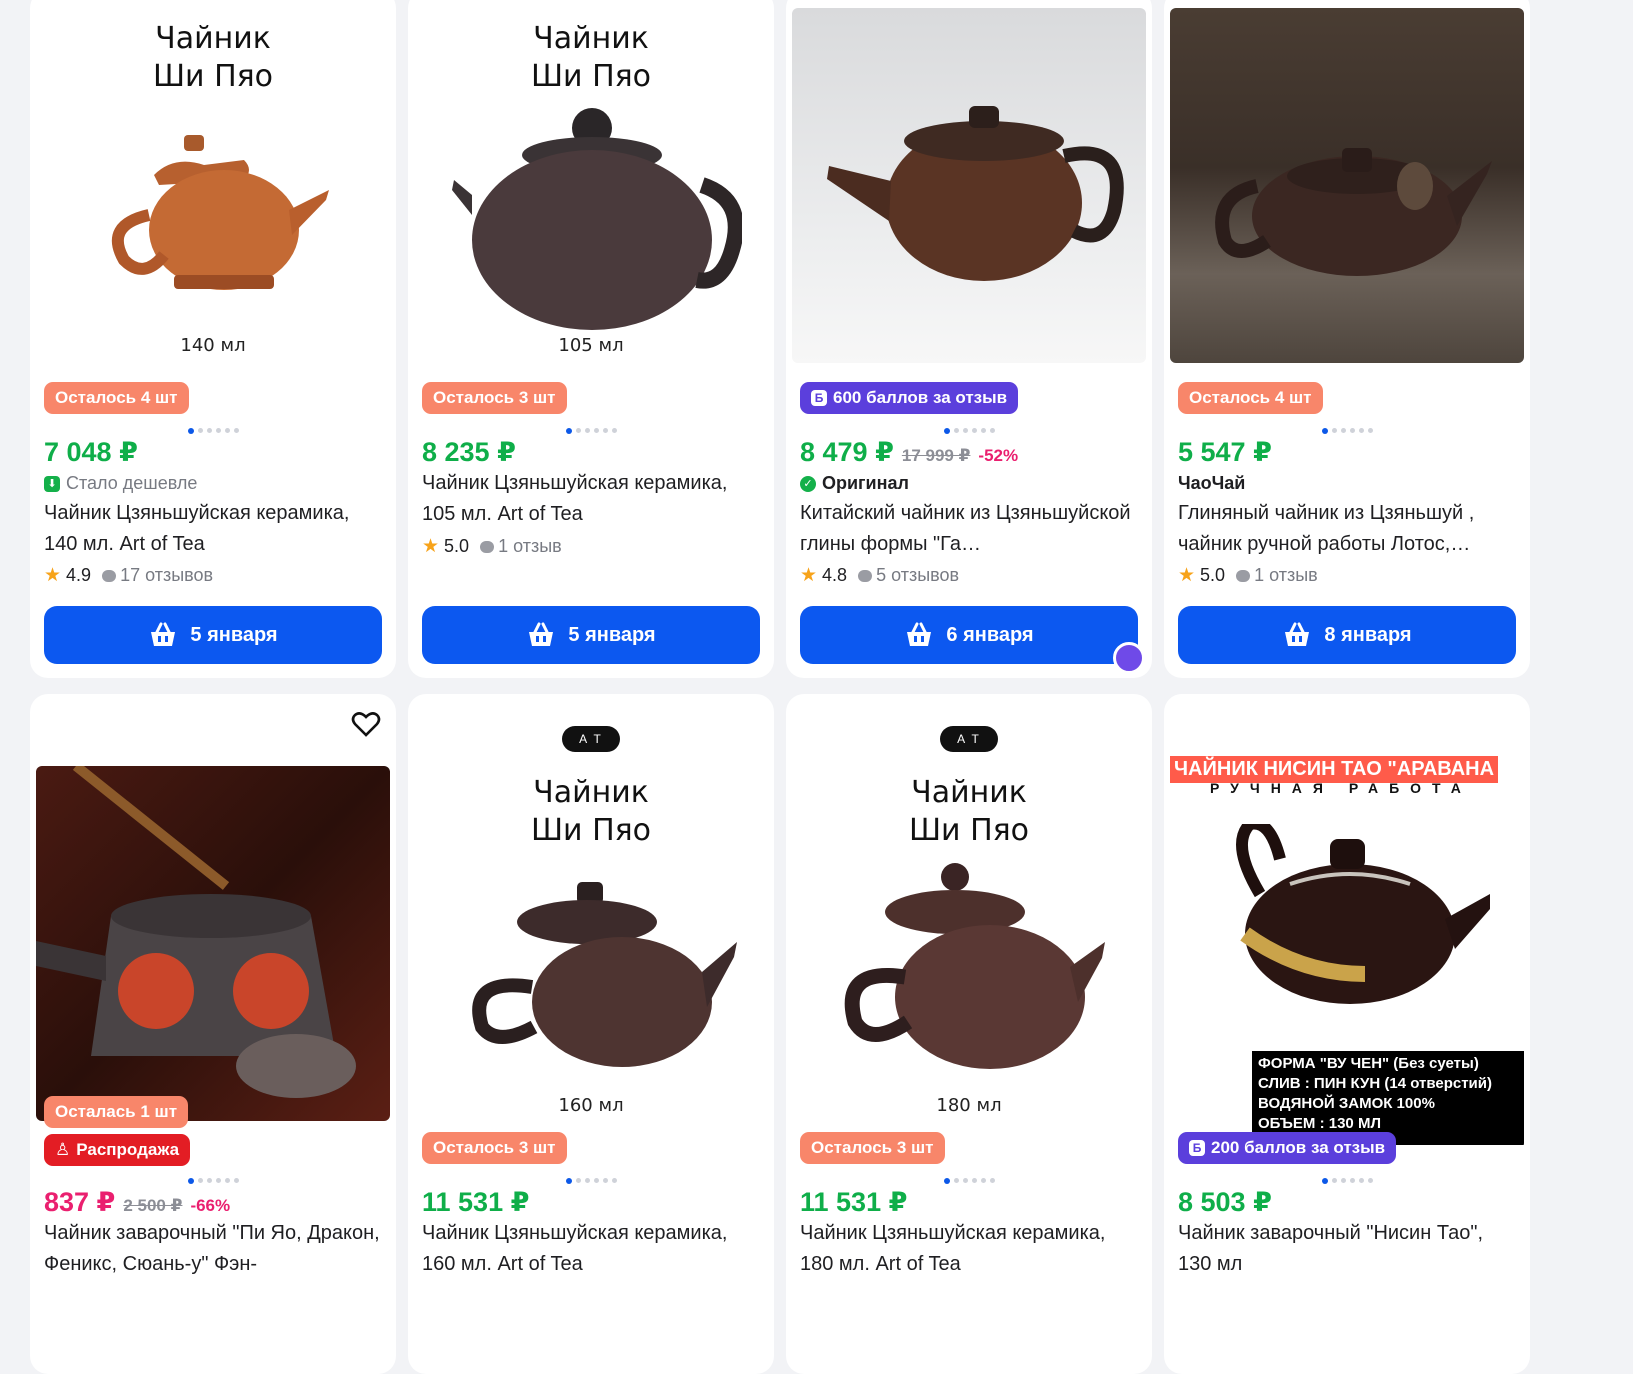  Describe the element at coordinates (469, 452) in the screenshot. I see `price: 8 235 ₽` at that location.